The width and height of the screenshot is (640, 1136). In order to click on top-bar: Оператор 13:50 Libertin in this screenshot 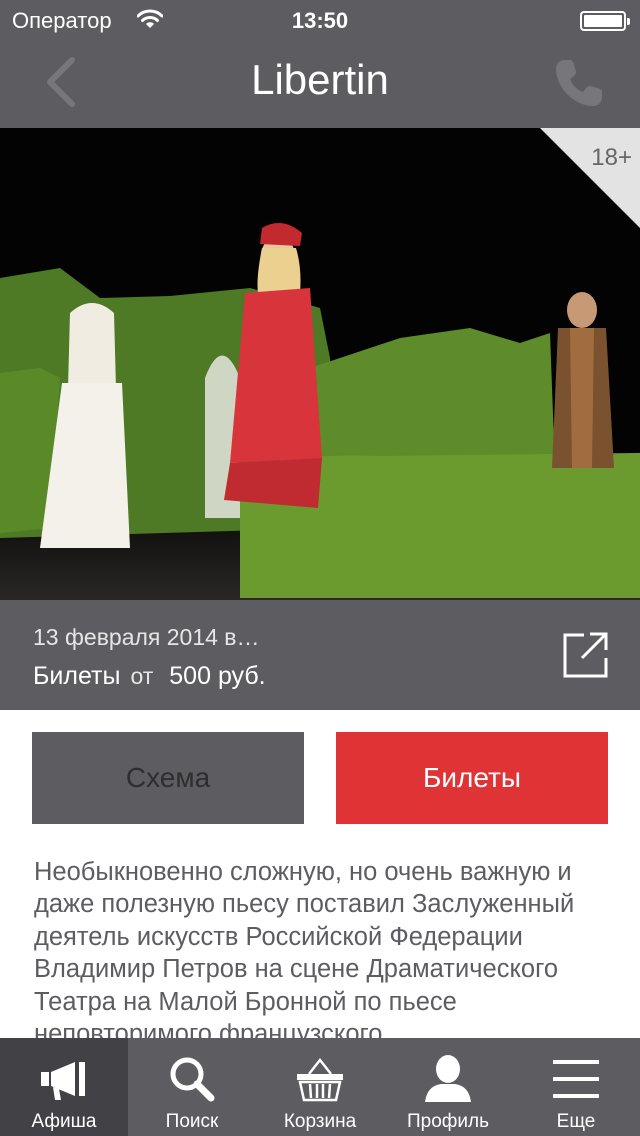, I will do `click(320, 64)`.